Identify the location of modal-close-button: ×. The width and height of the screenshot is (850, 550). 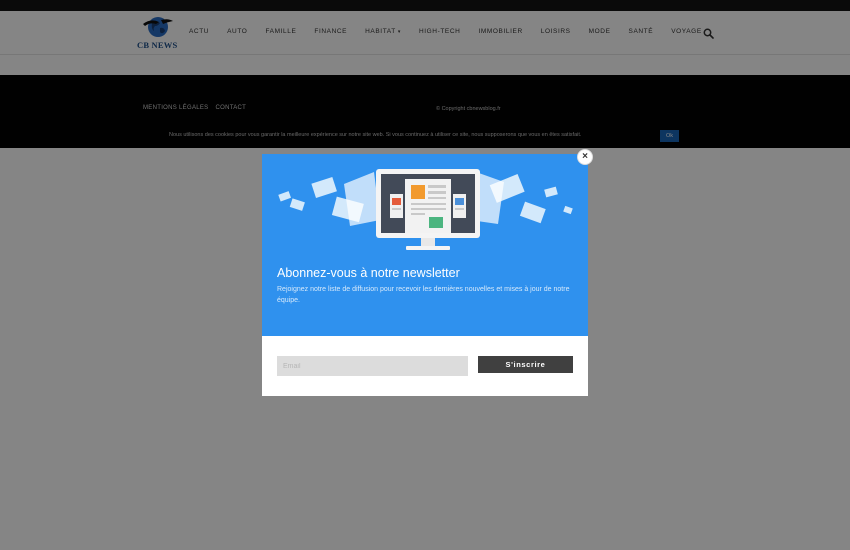
(585, 157).